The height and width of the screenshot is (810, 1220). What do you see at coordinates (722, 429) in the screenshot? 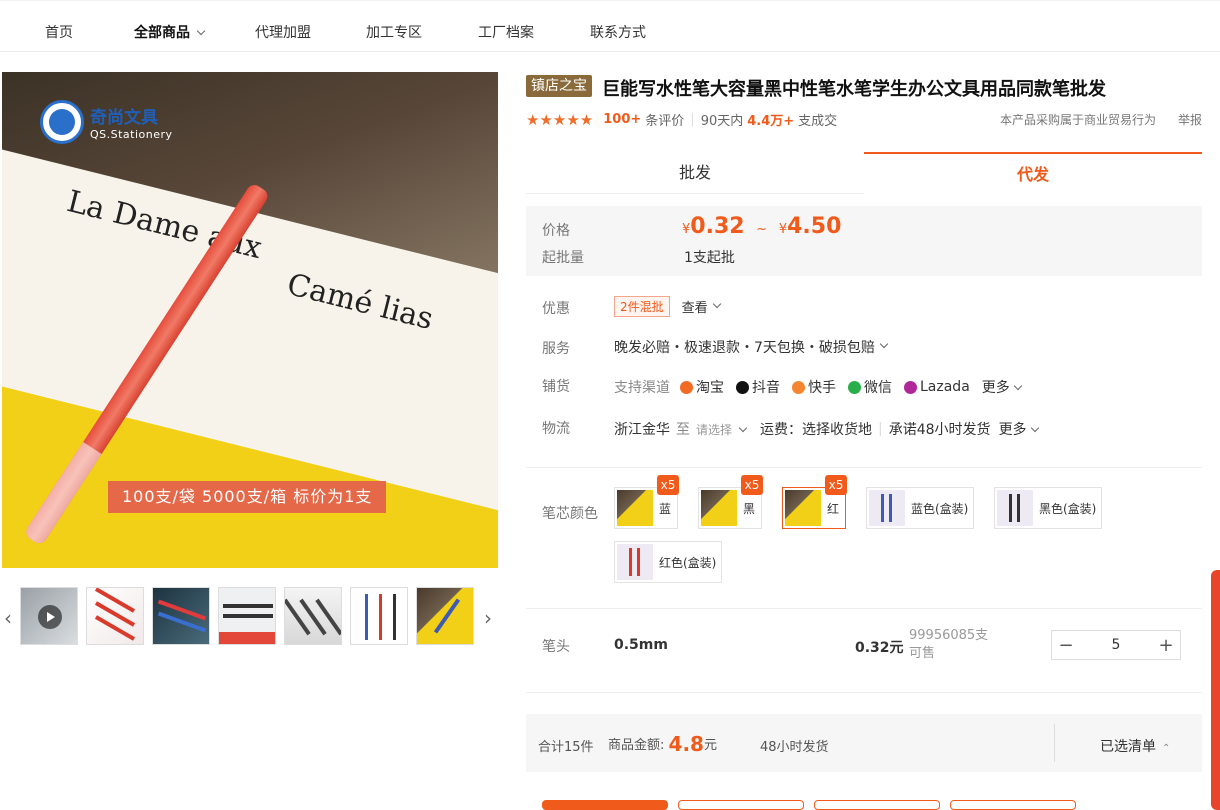
I see `logistics-select: 请选择` at bounding box center [722, 429].